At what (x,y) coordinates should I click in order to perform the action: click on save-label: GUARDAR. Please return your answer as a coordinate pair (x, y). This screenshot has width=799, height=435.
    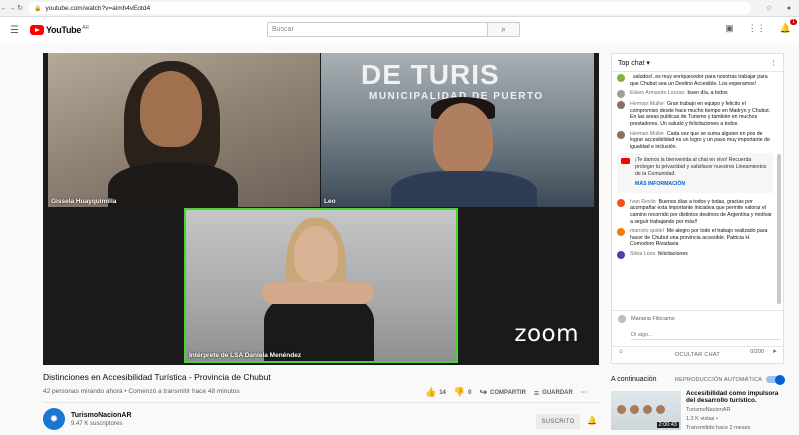
    Looking at the image, I should click on (557, 392).